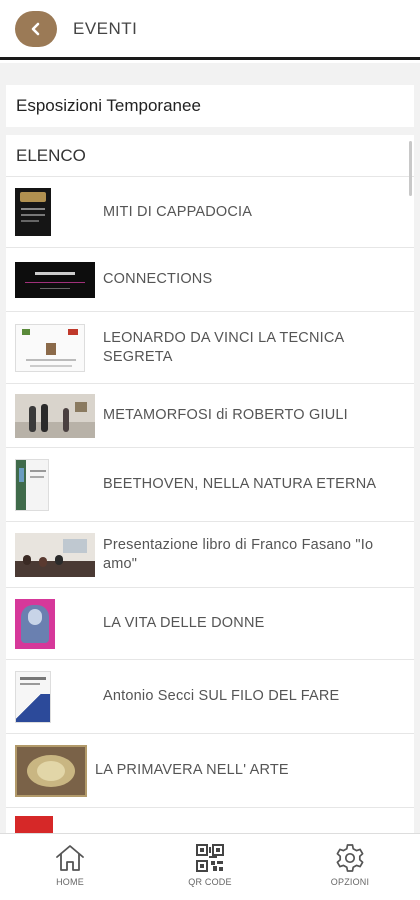 This screenshot has height=900, width=420. I want to click on list-item: CONNECTIONS, so click(210, 280).